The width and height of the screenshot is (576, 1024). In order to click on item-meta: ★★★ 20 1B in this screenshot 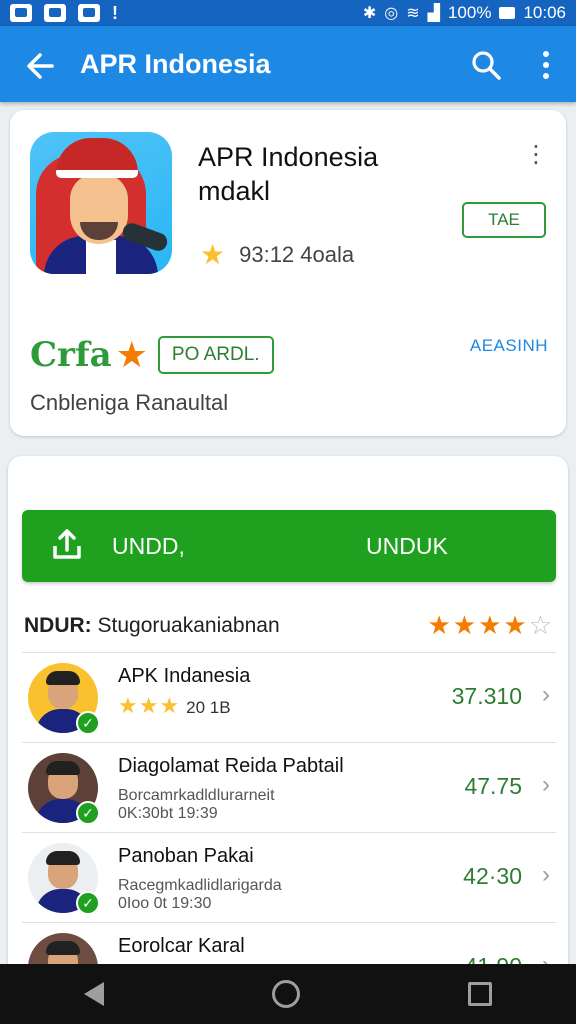, I will do `click(174, 706)`.